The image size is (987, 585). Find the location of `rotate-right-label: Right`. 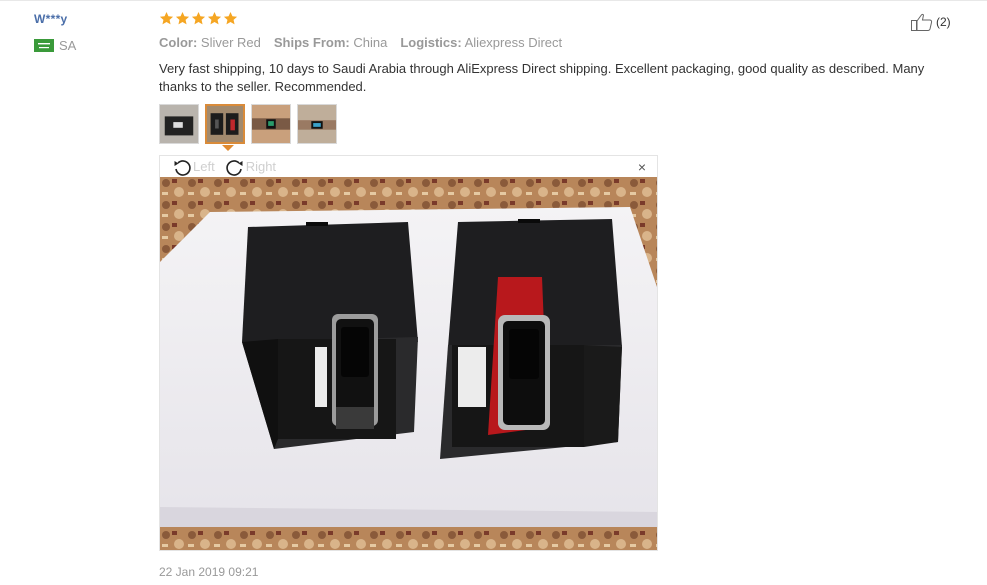

rotate-right-label: Right is located at coordinates (261, 166).